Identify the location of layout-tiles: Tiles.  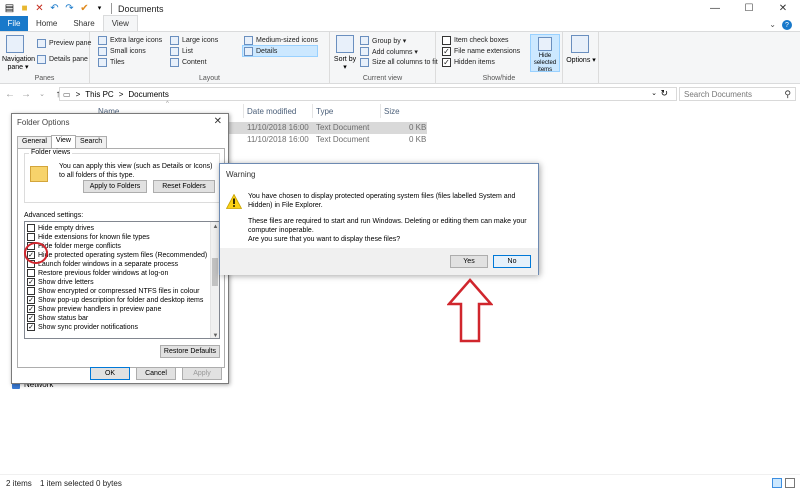
(111, 62).